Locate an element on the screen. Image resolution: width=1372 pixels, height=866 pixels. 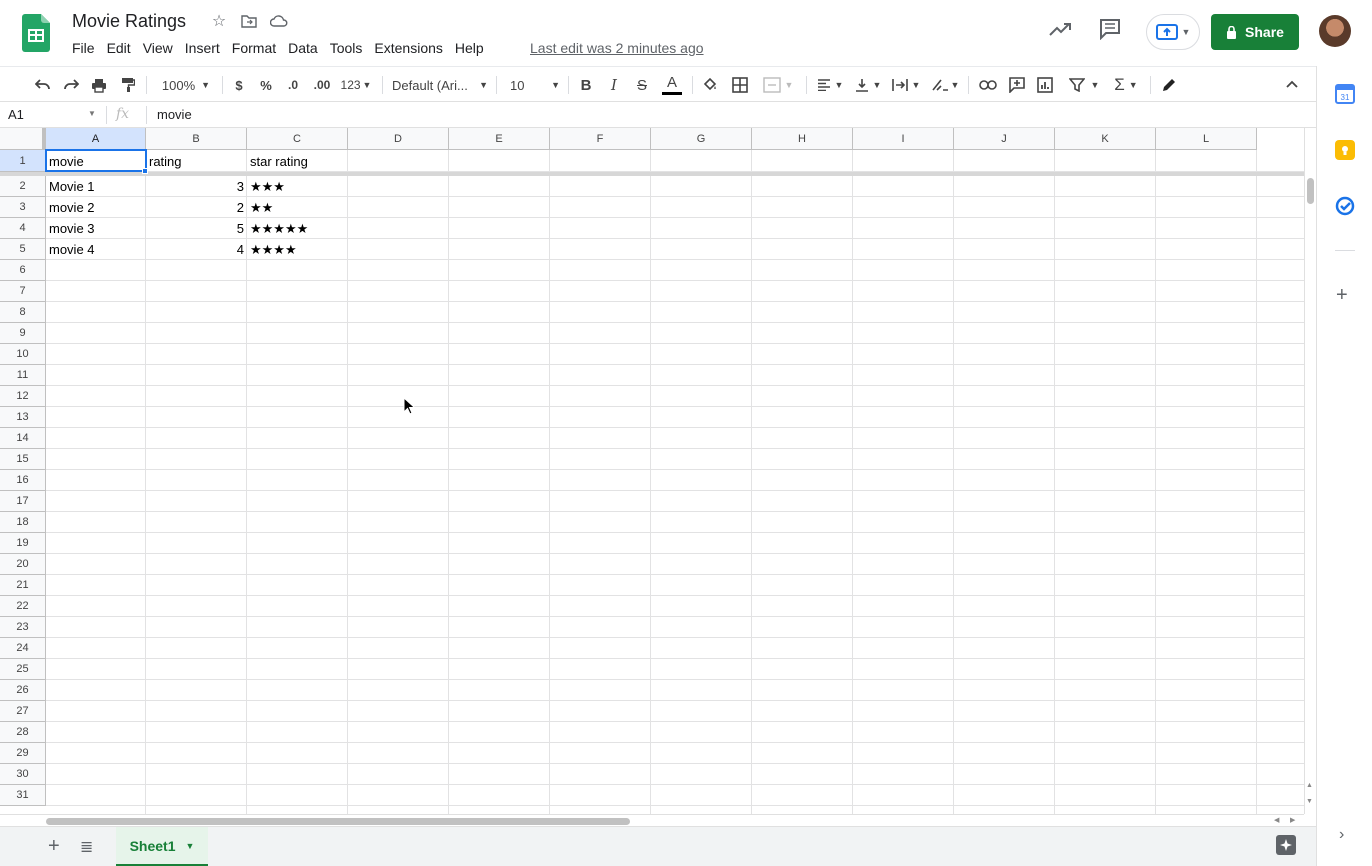
cell-a4: movie 3 is located at coordinates (96, 228).